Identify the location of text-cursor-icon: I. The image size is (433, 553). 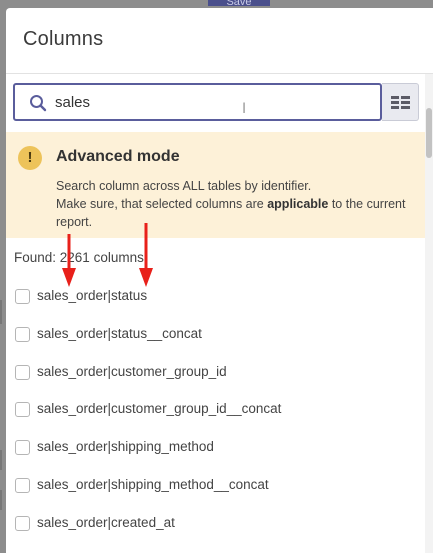
(244, 109).